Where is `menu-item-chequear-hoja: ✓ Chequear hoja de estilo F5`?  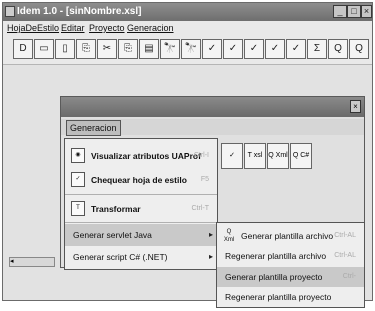 menu-item-chequear-hoja: ✓ Chequear hoja de estilo F5 is located at coordinates (141, 180).